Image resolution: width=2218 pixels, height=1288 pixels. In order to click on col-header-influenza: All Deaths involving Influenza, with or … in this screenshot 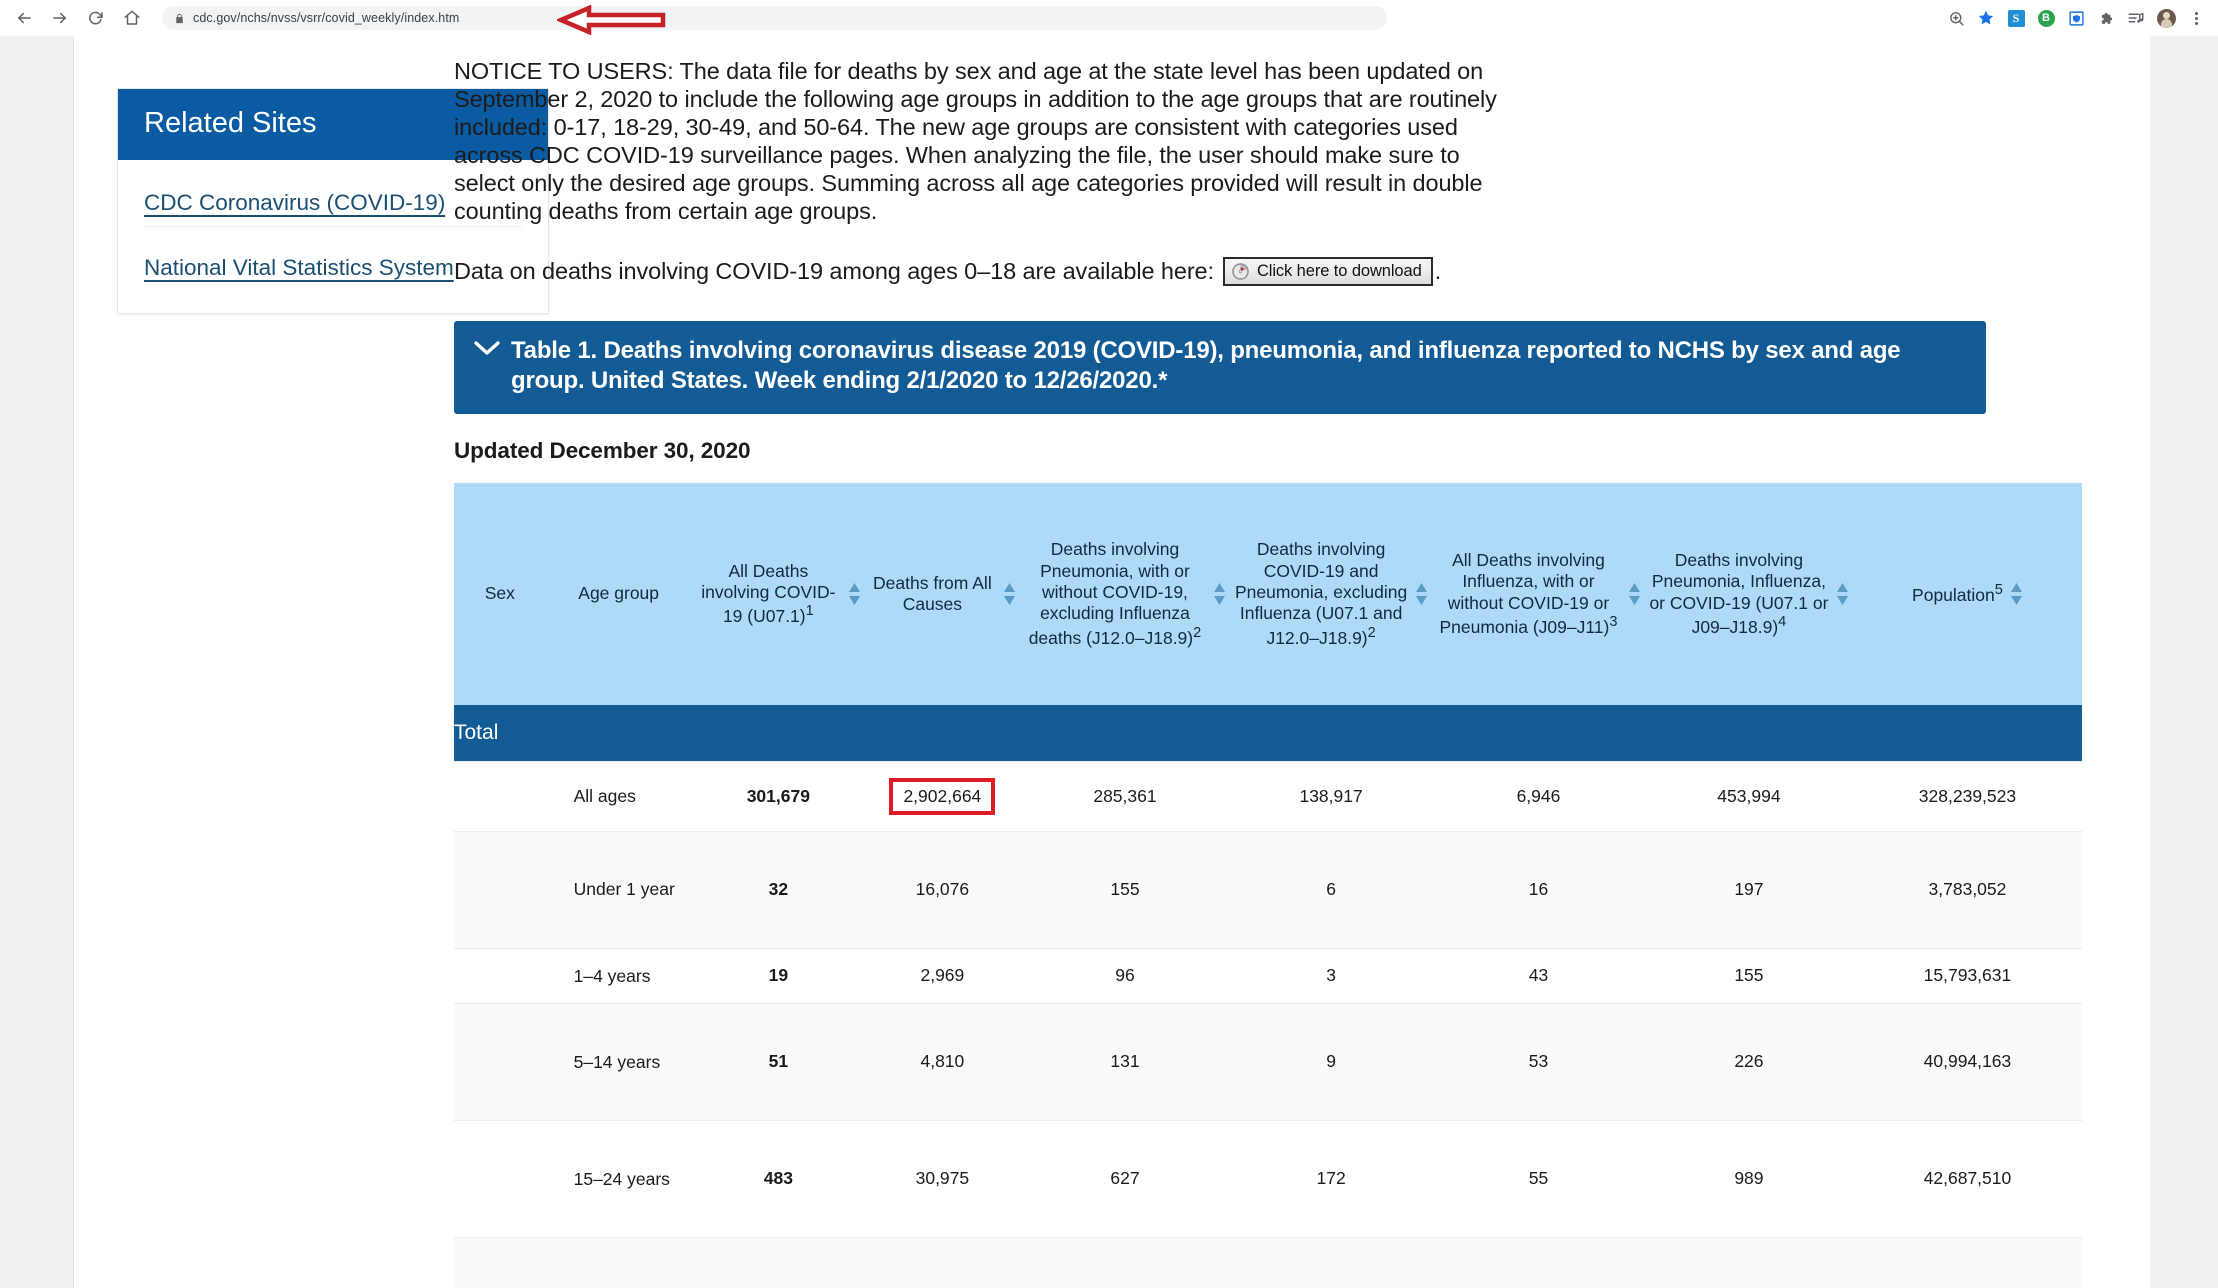, I will do `click(1538, 594)`.